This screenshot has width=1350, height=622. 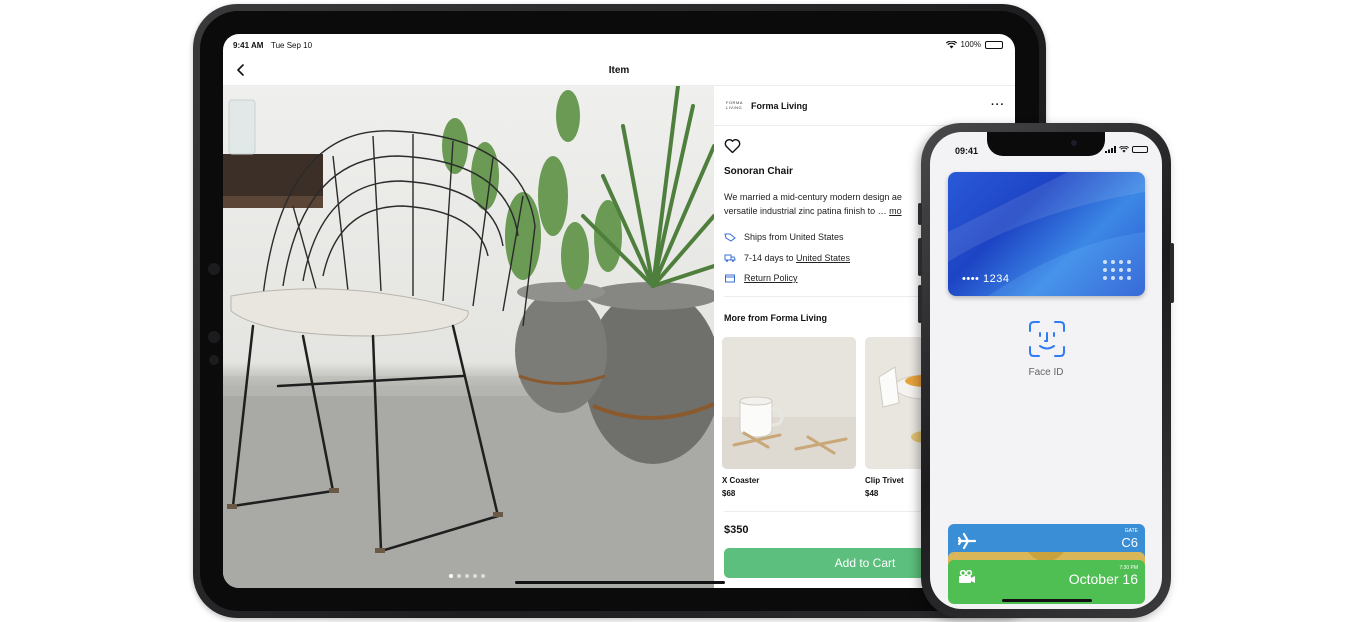 I want to click on airplane-icon, so click(x=967, y=541).